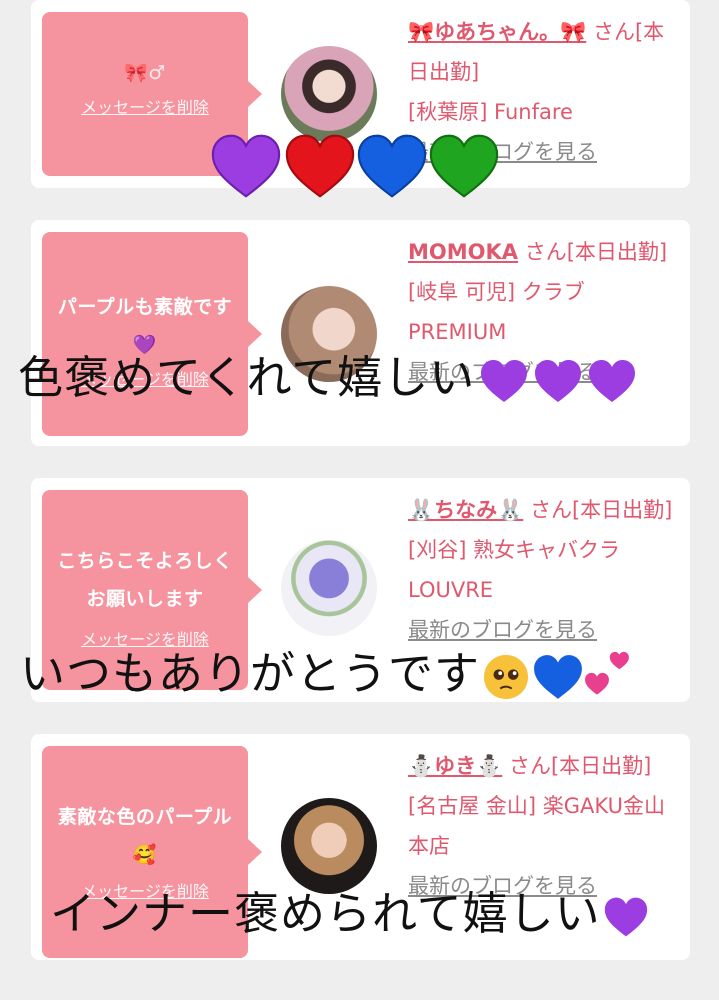  Describe the element at coordinates (496, 312) in the screenshot. I see `shop-name: [岐阜 可児] クラブ PREMIUM` at that location.